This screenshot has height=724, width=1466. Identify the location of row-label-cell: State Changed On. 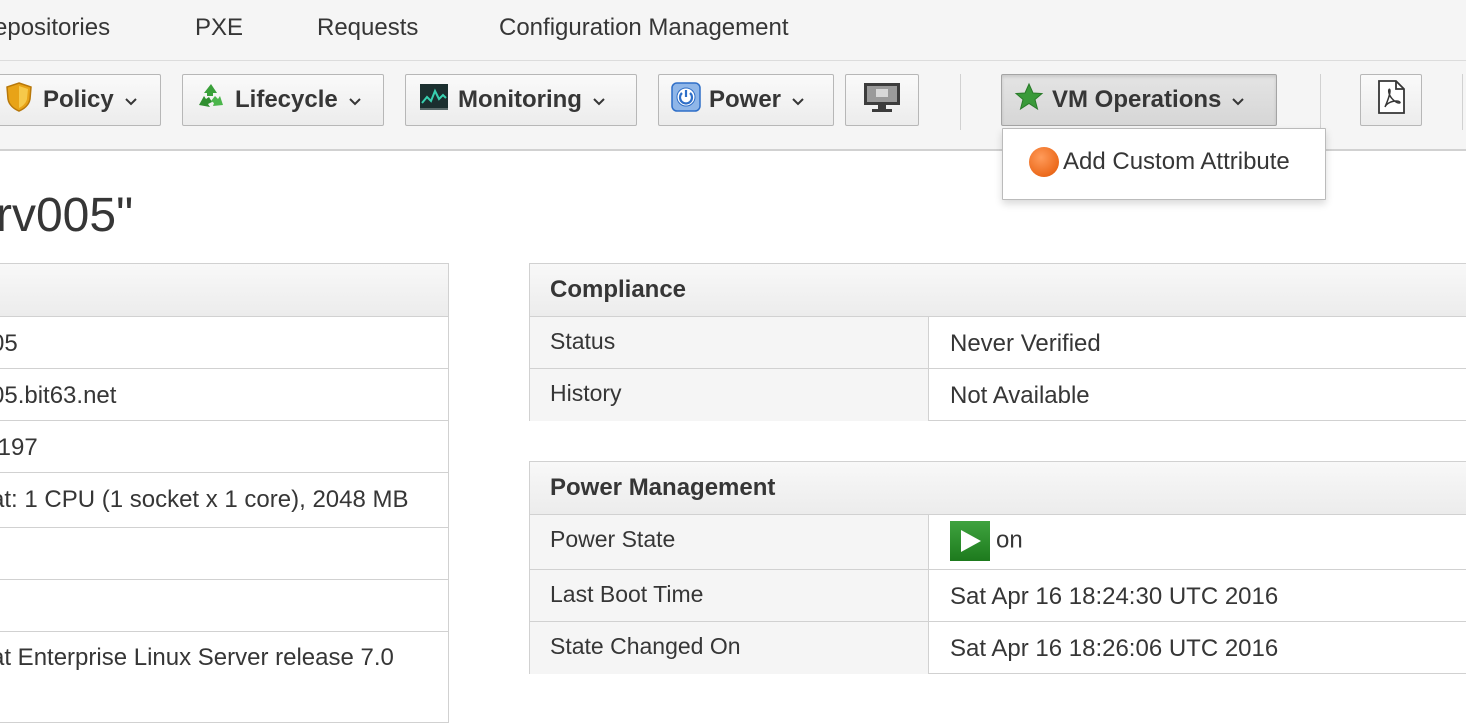
(729, 648).